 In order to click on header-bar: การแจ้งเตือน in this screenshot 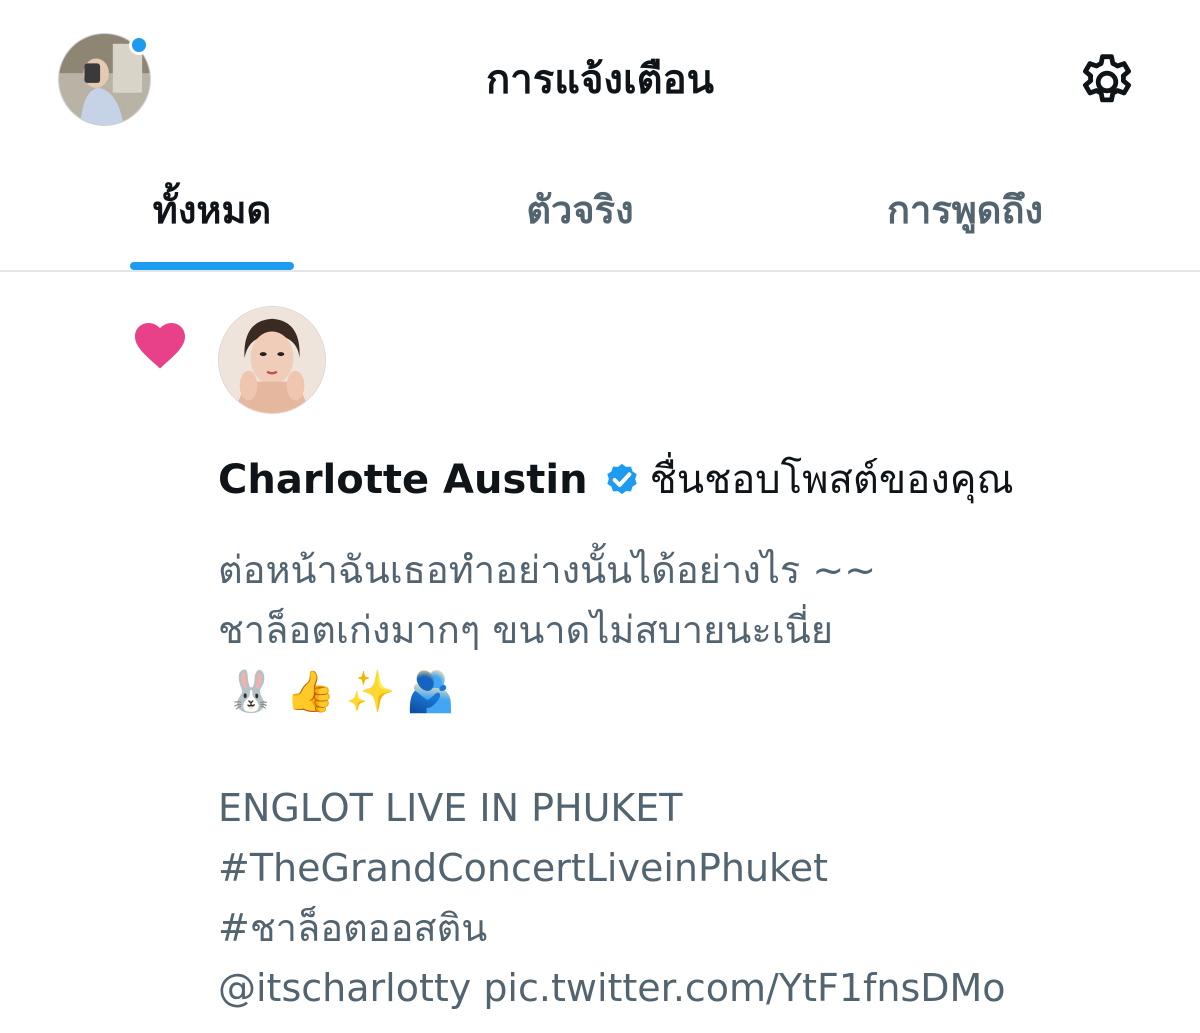, I will do `click(600, 75)`.